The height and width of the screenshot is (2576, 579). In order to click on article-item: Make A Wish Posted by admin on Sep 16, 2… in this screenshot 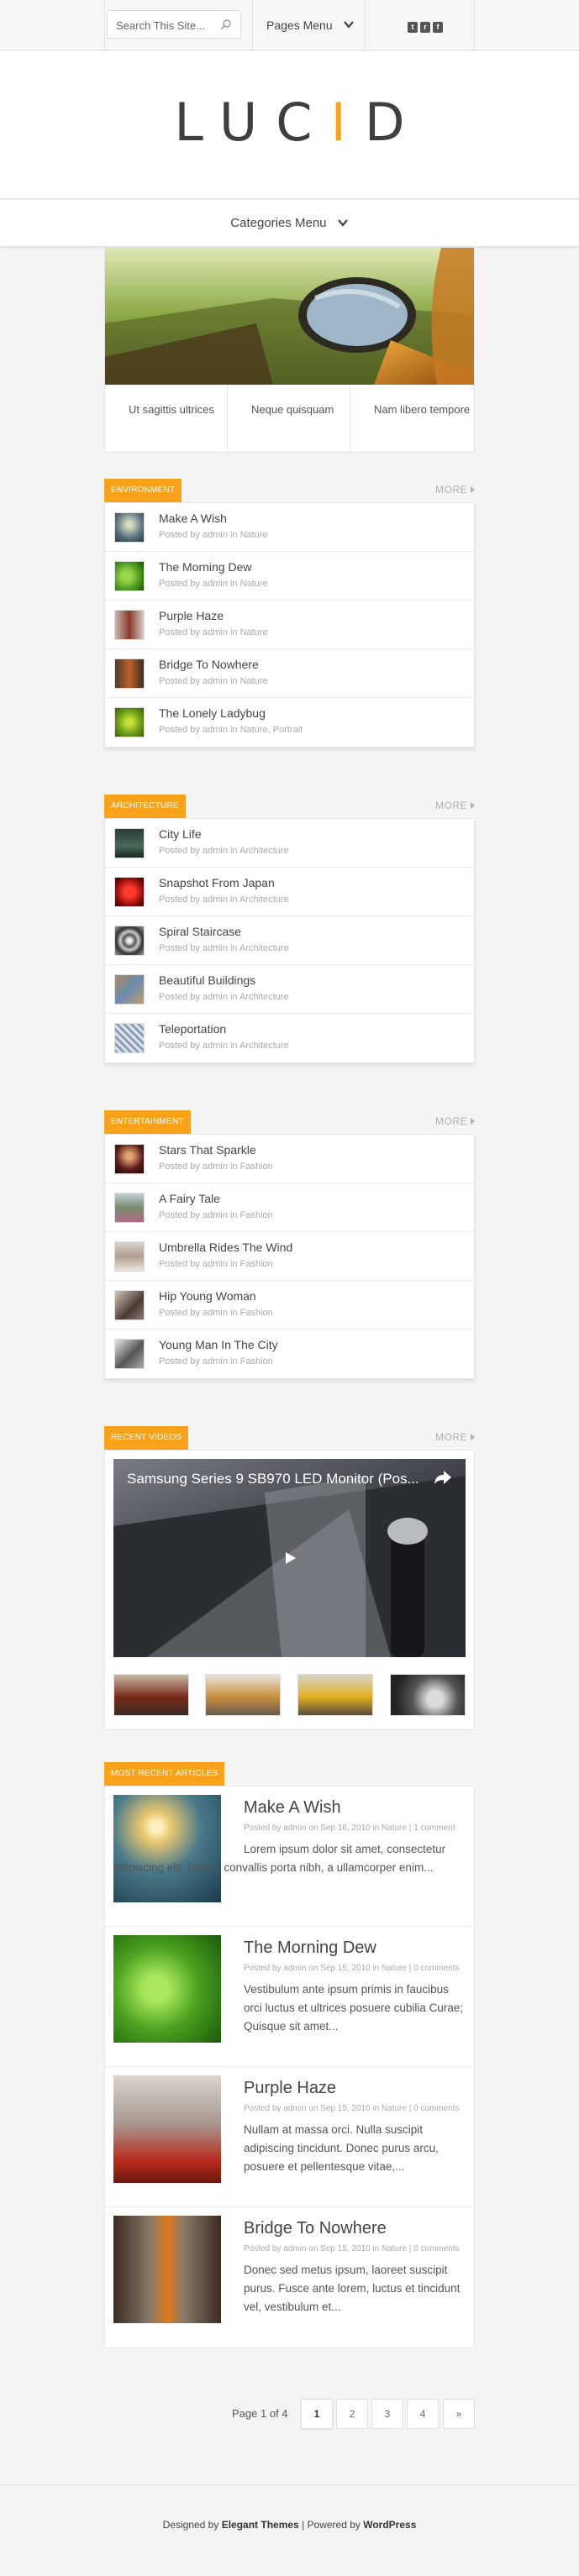, I will do `click(289, 1856)`.